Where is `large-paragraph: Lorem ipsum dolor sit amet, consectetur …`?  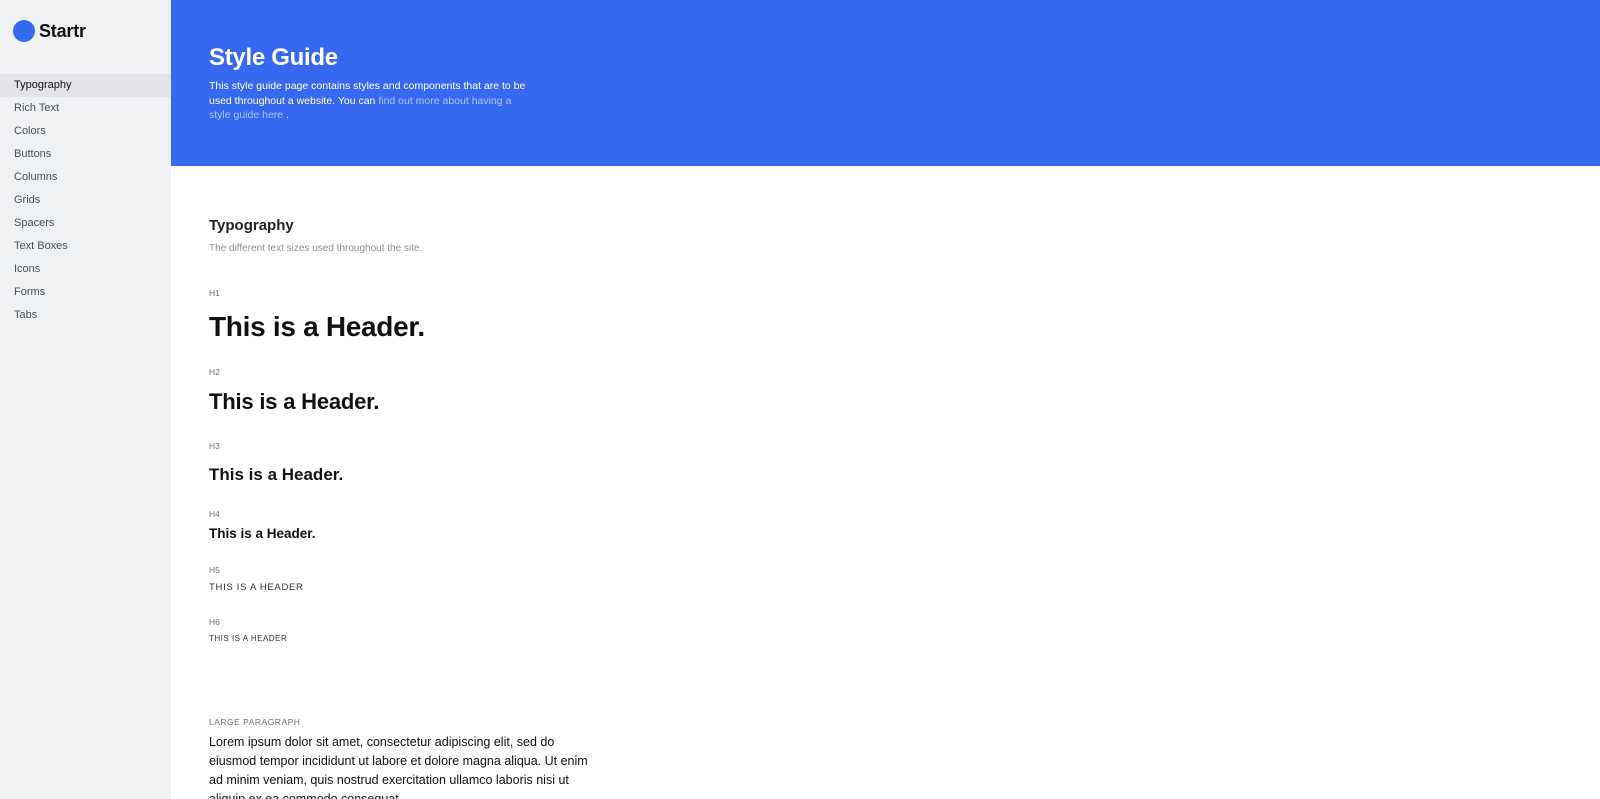 large-paragraph: Lorem ipsum dolor sit amet, consectetur … is located at coordinates (398, 767).